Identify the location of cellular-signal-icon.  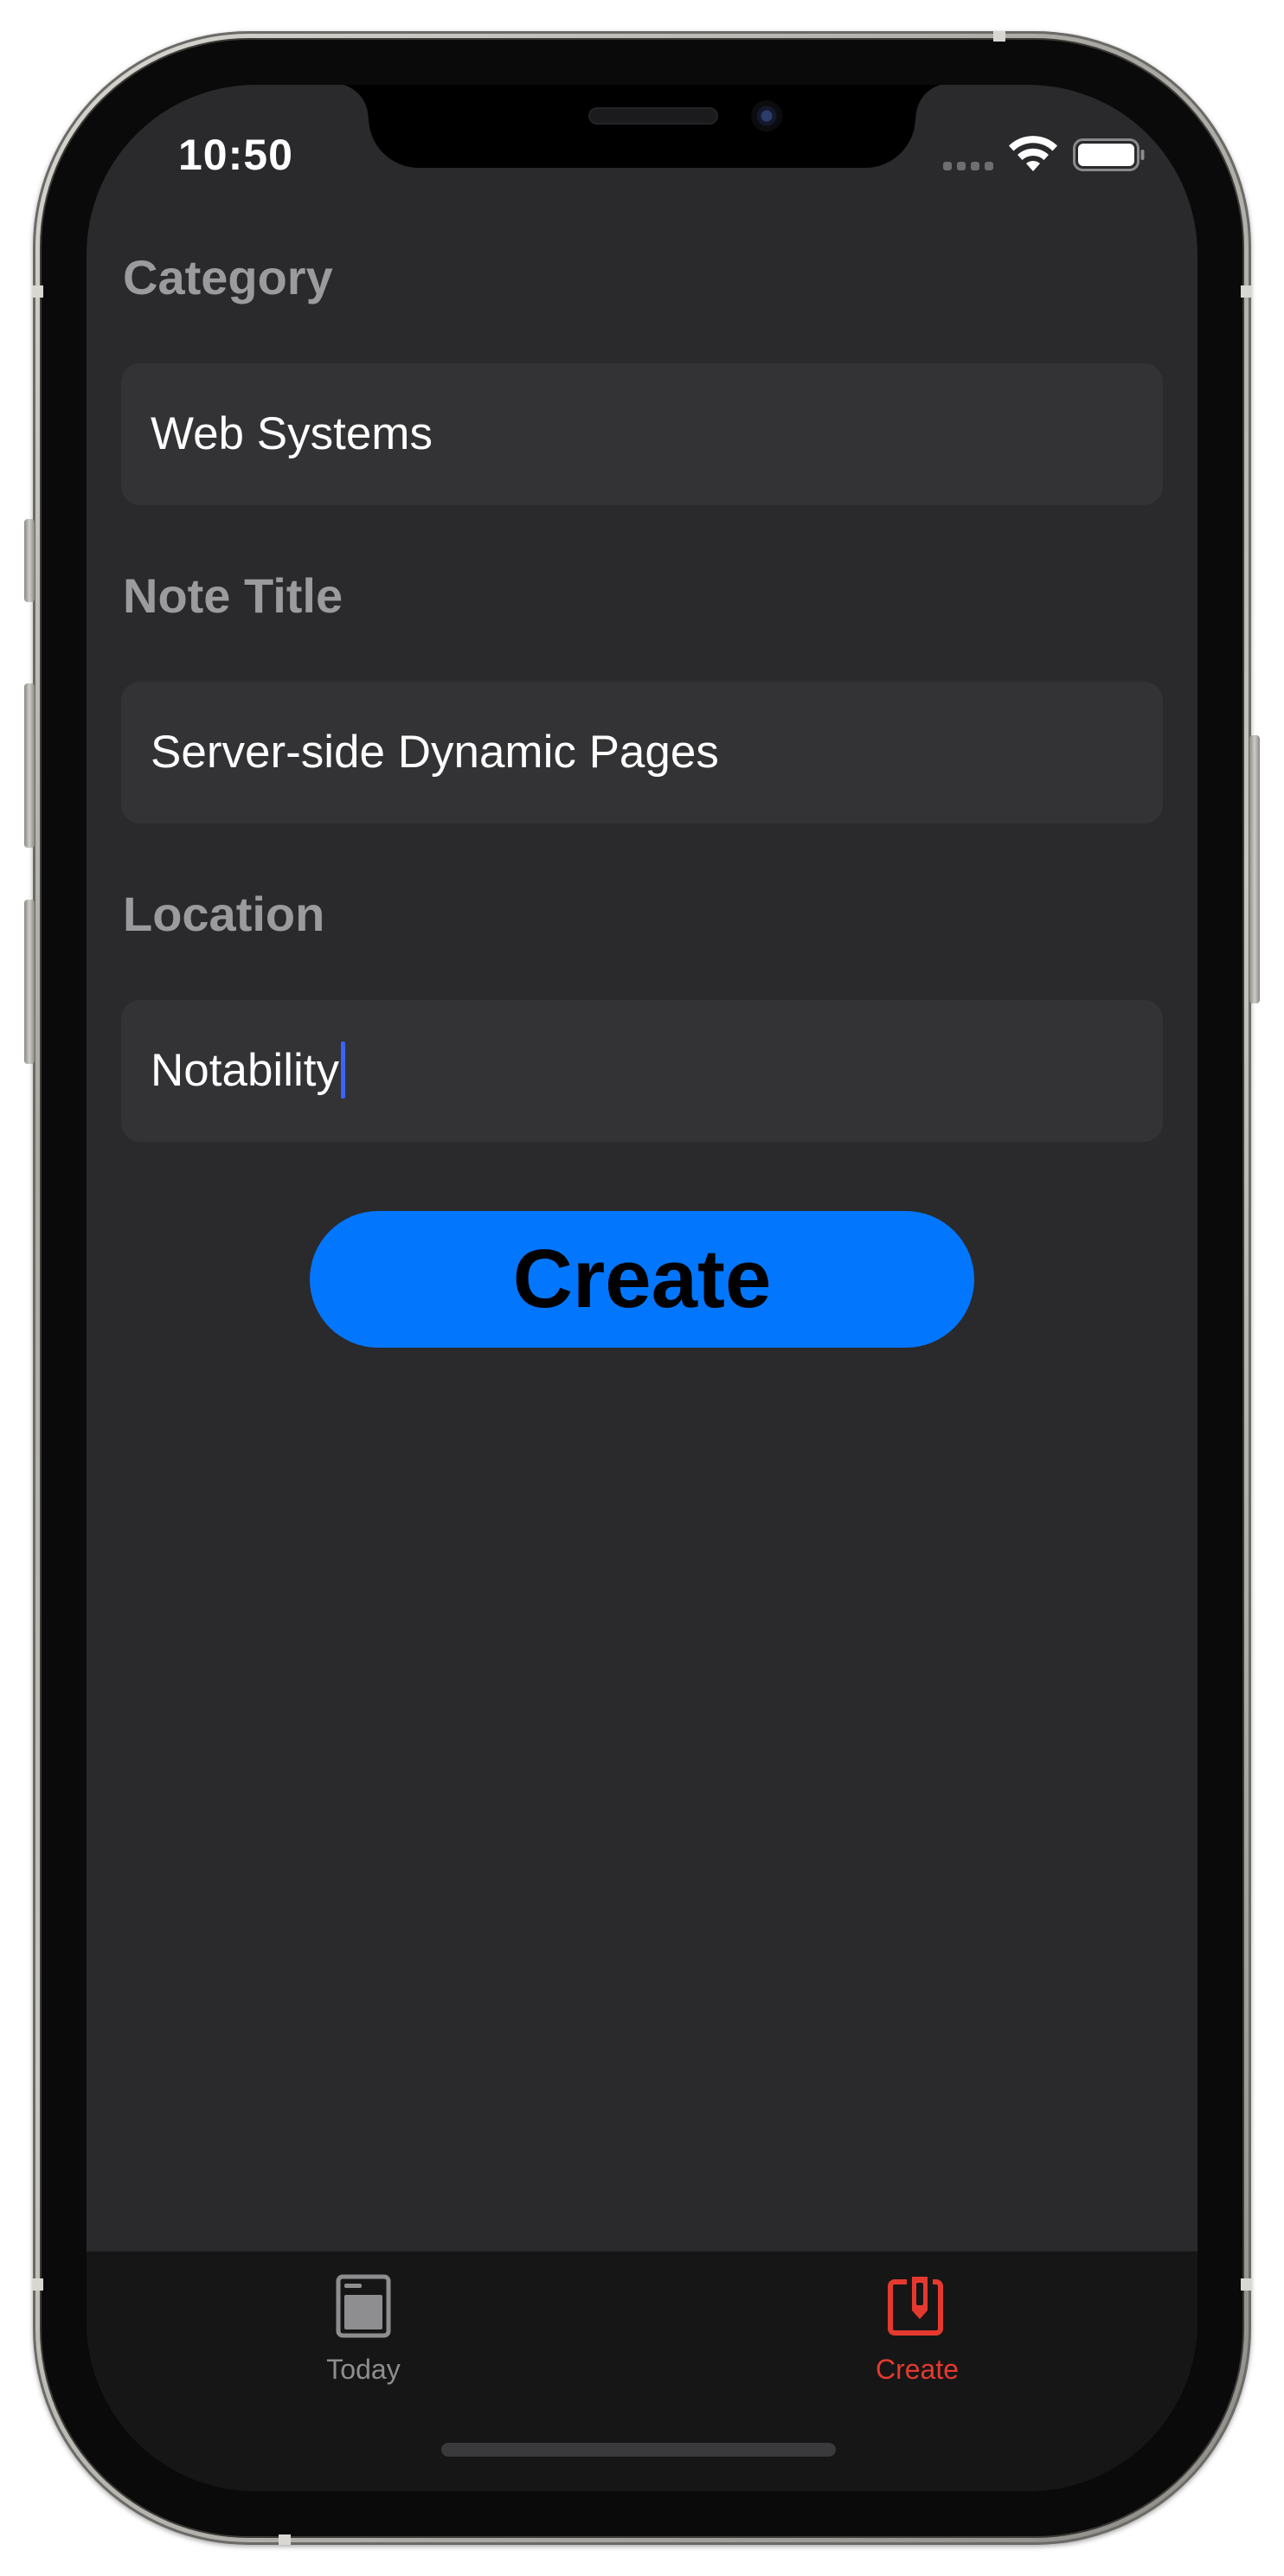
(969, 166).